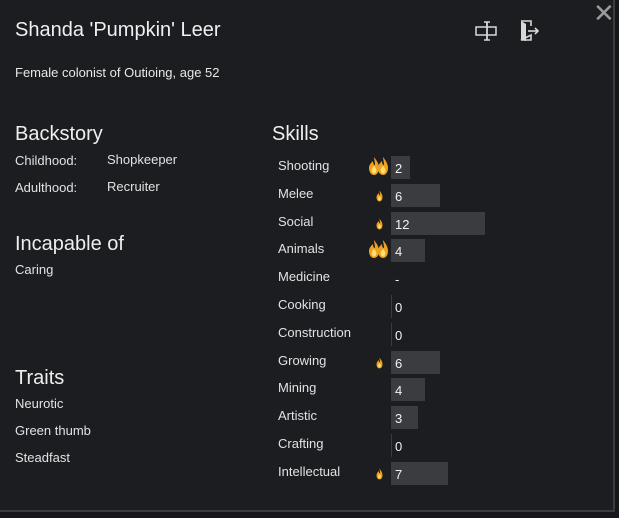  I want to click on rename-icon, so click(486, 31).